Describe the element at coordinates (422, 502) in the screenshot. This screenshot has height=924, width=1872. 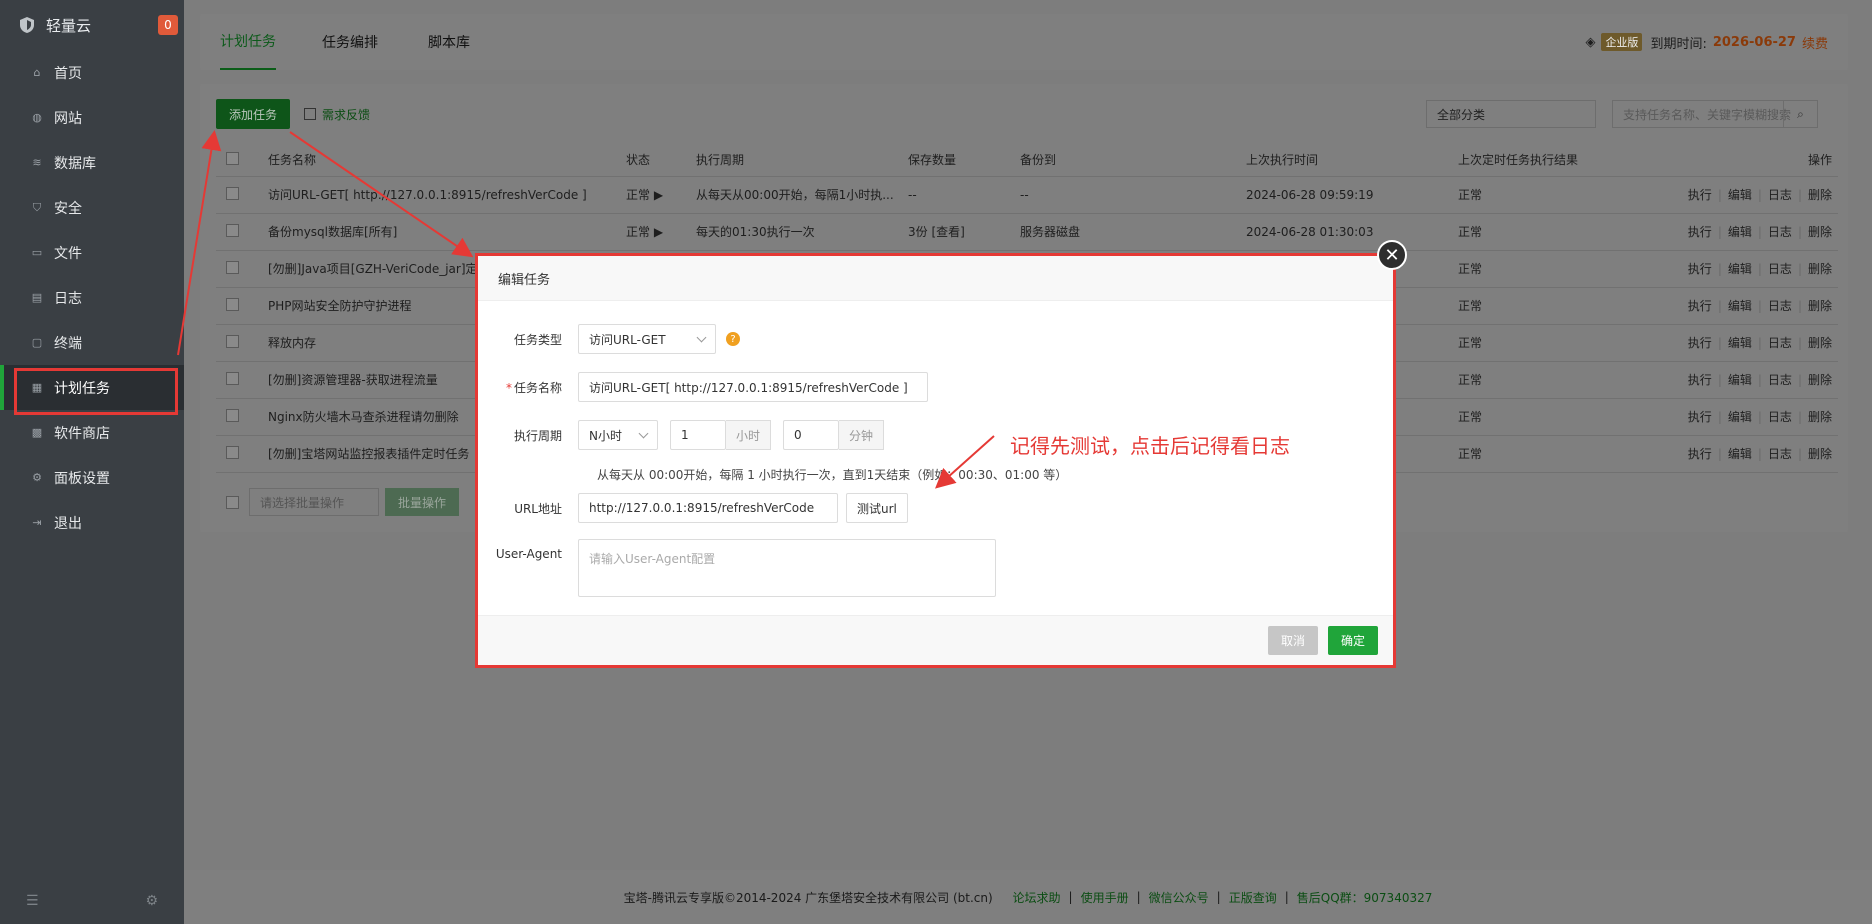
I see `bulk-action-button: 批量操作` at that location.